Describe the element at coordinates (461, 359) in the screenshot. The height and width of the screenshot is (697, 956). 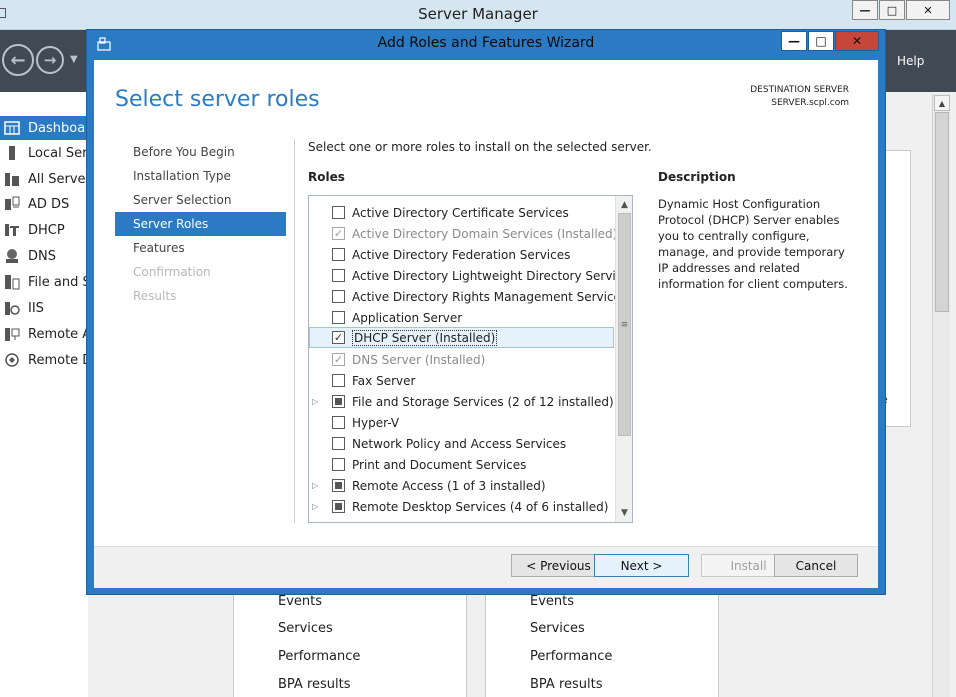
I see `role-dns-server: ✓ DNS Server (Installed)` at that location.